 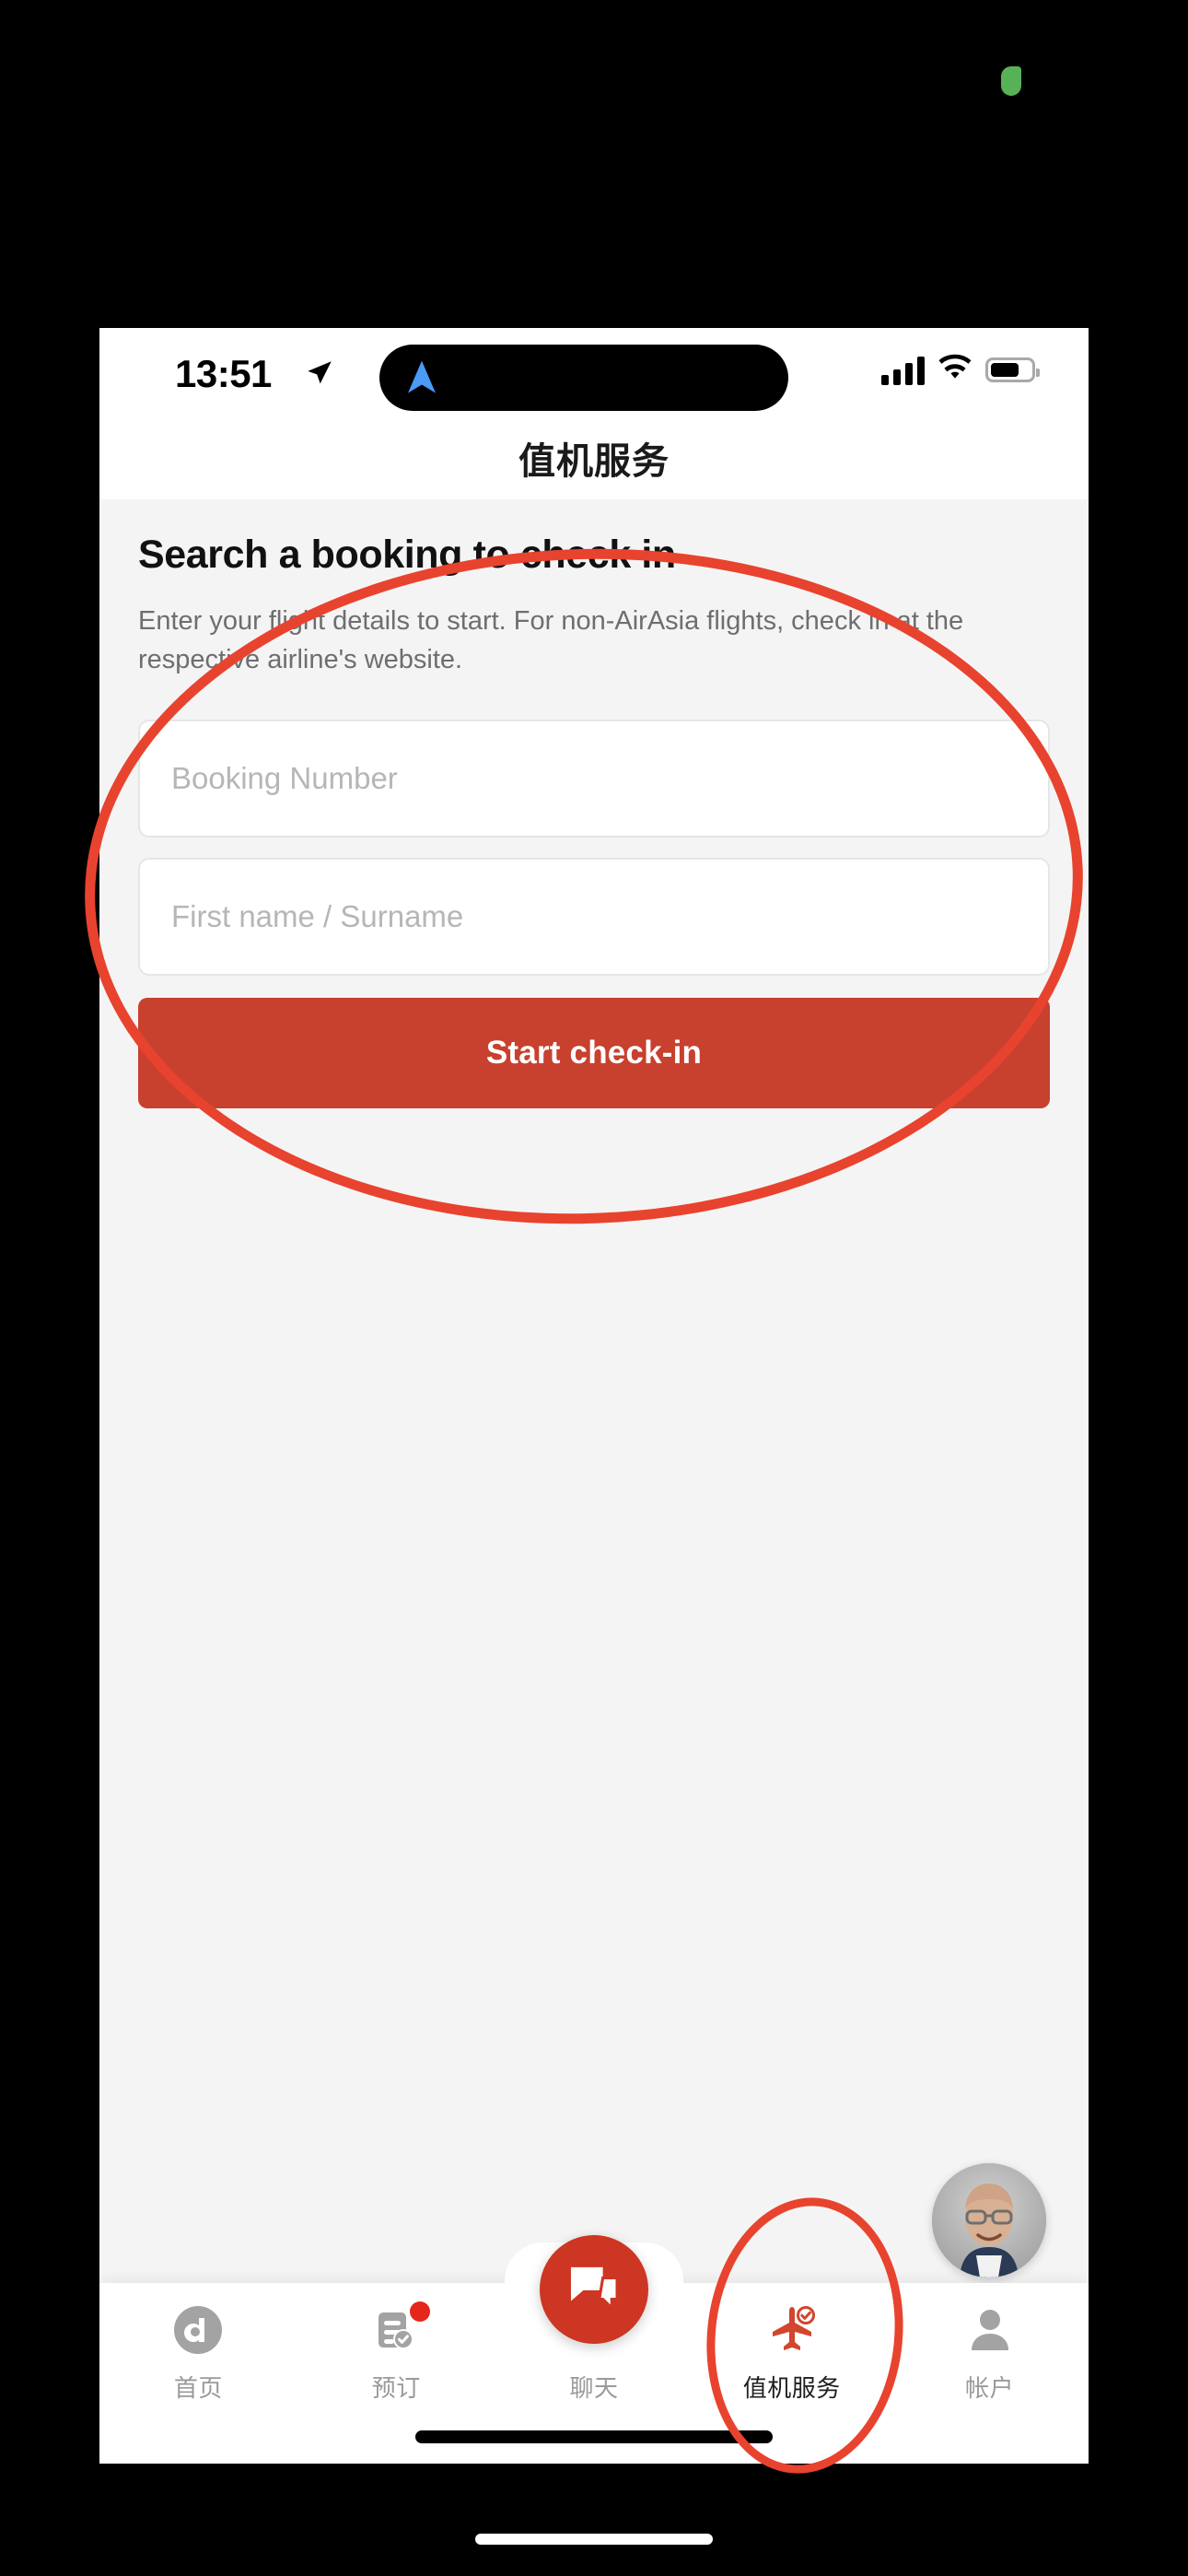 I want to click on tab-checkin-label: 值机服务, so click(x=791, y=2388).